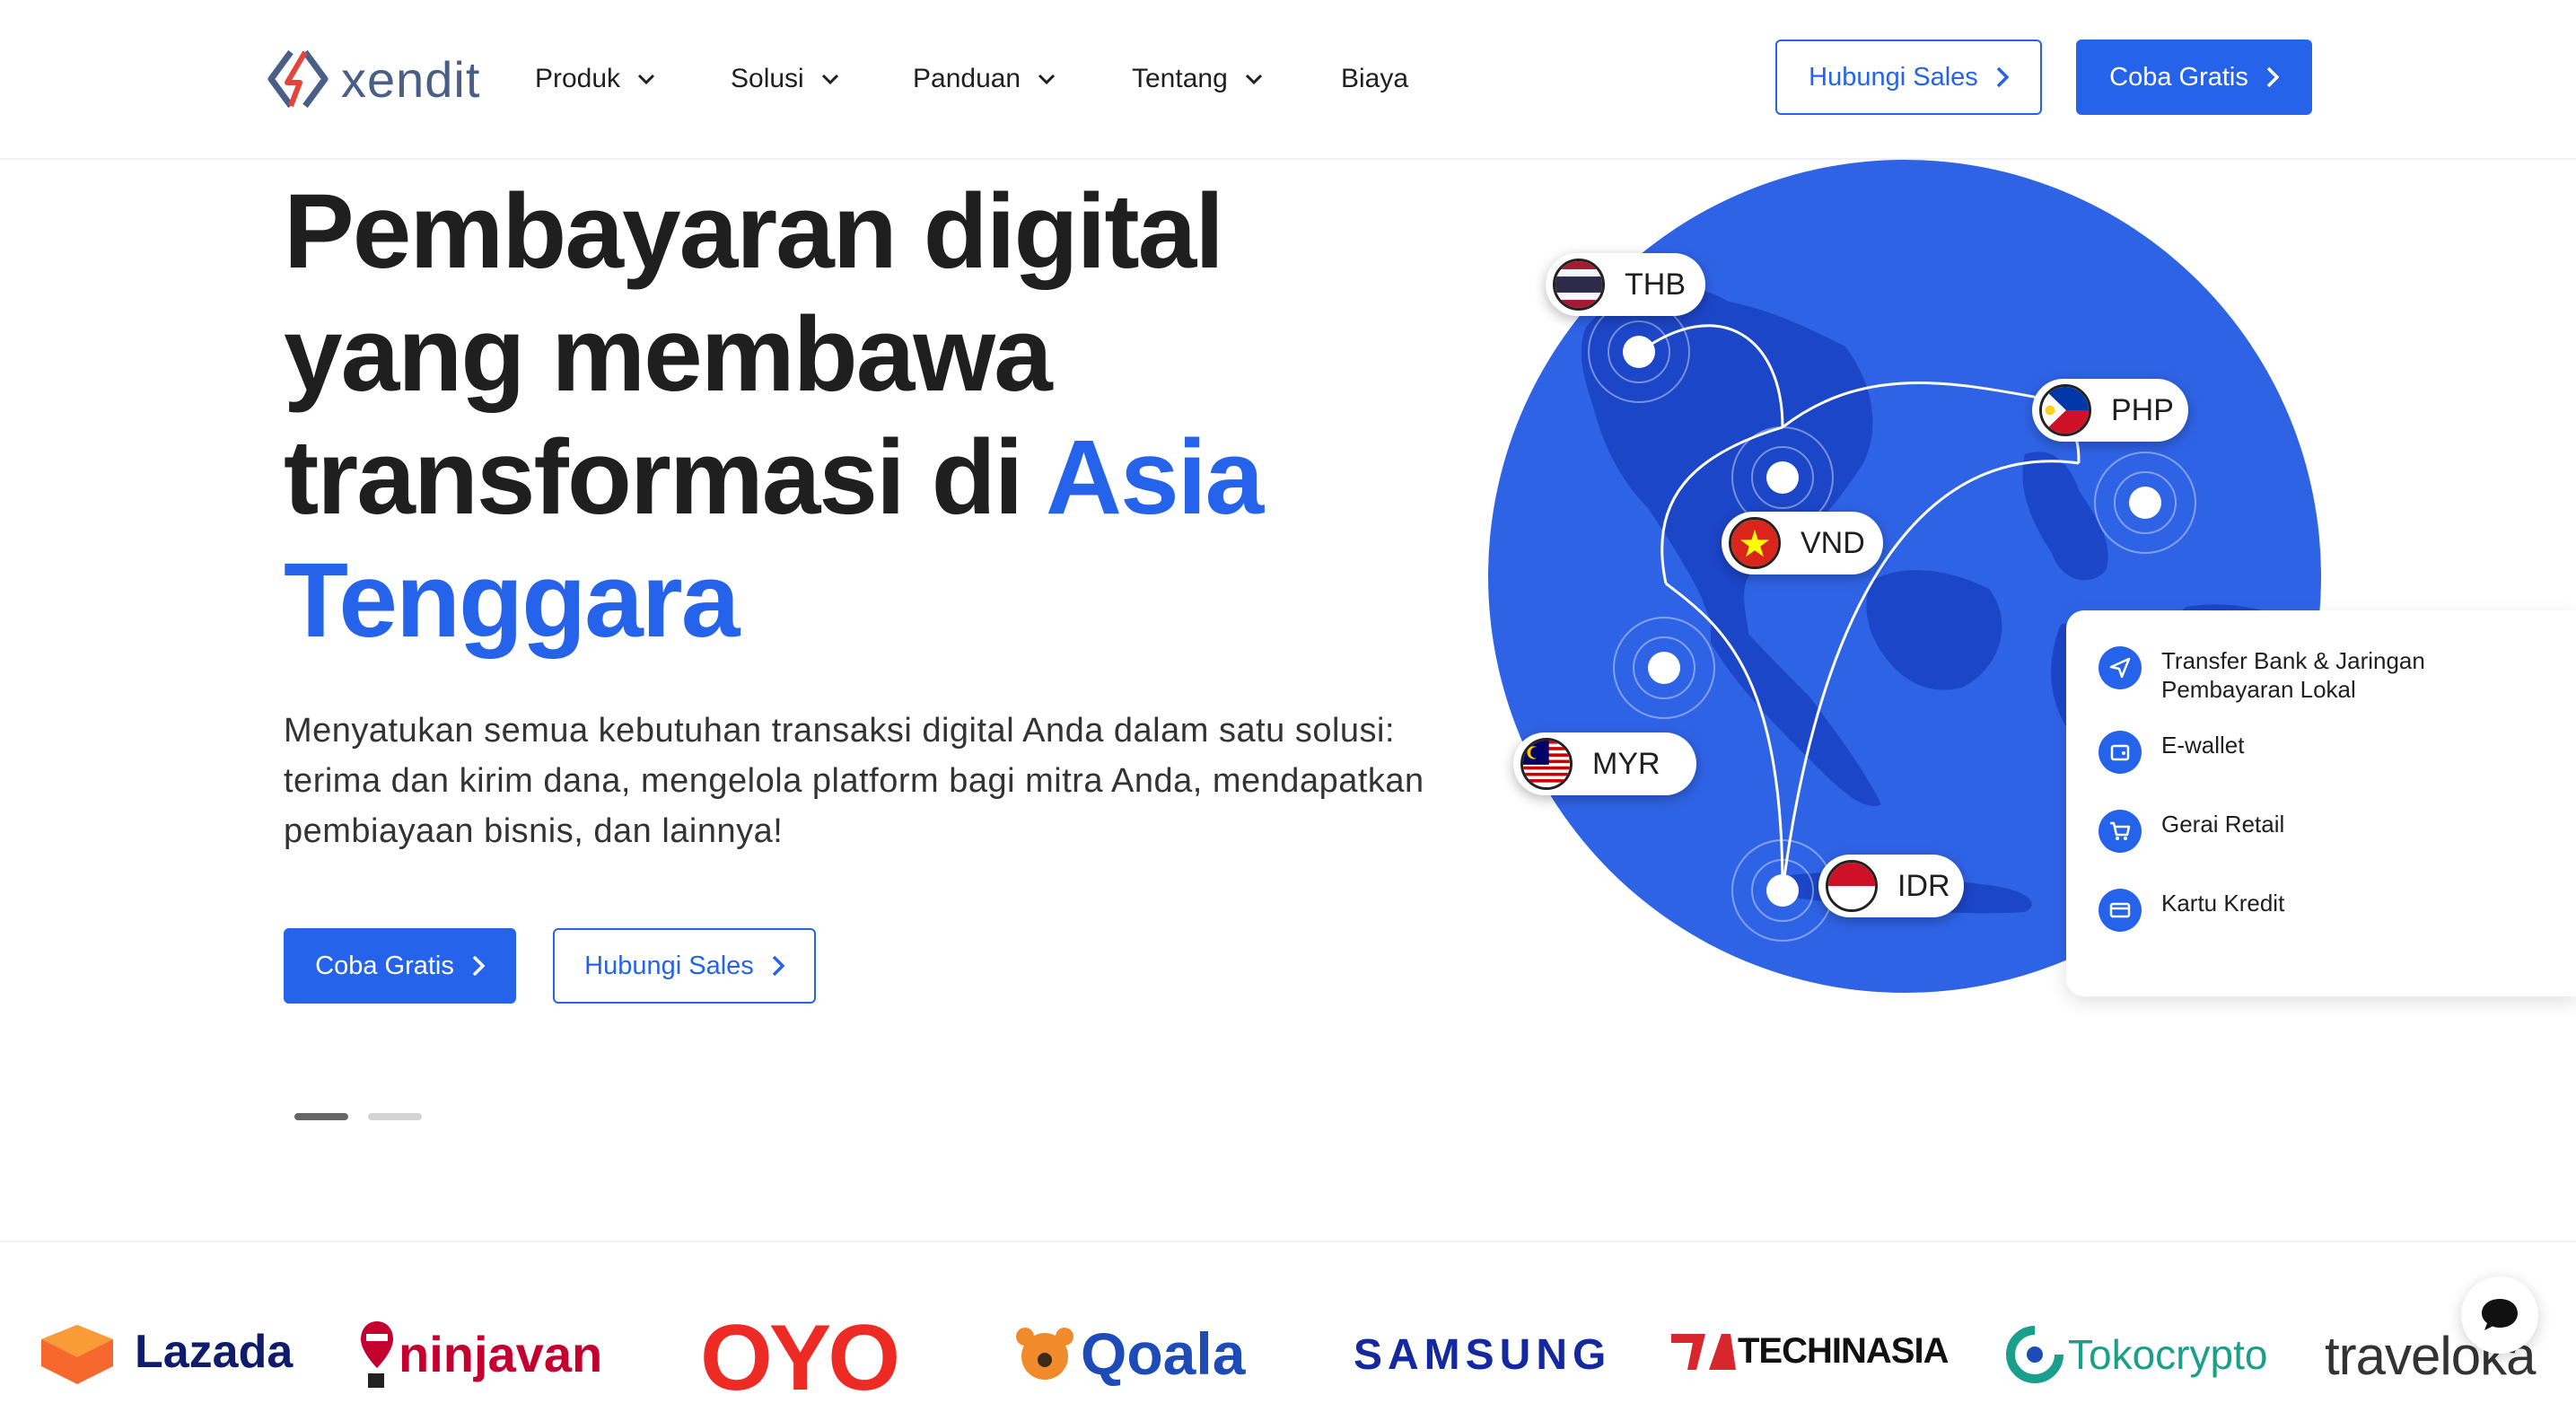  Describe the element at coordinates (1852, 886) in the screenshot. I see `indonesia-flag-icon` at that location.